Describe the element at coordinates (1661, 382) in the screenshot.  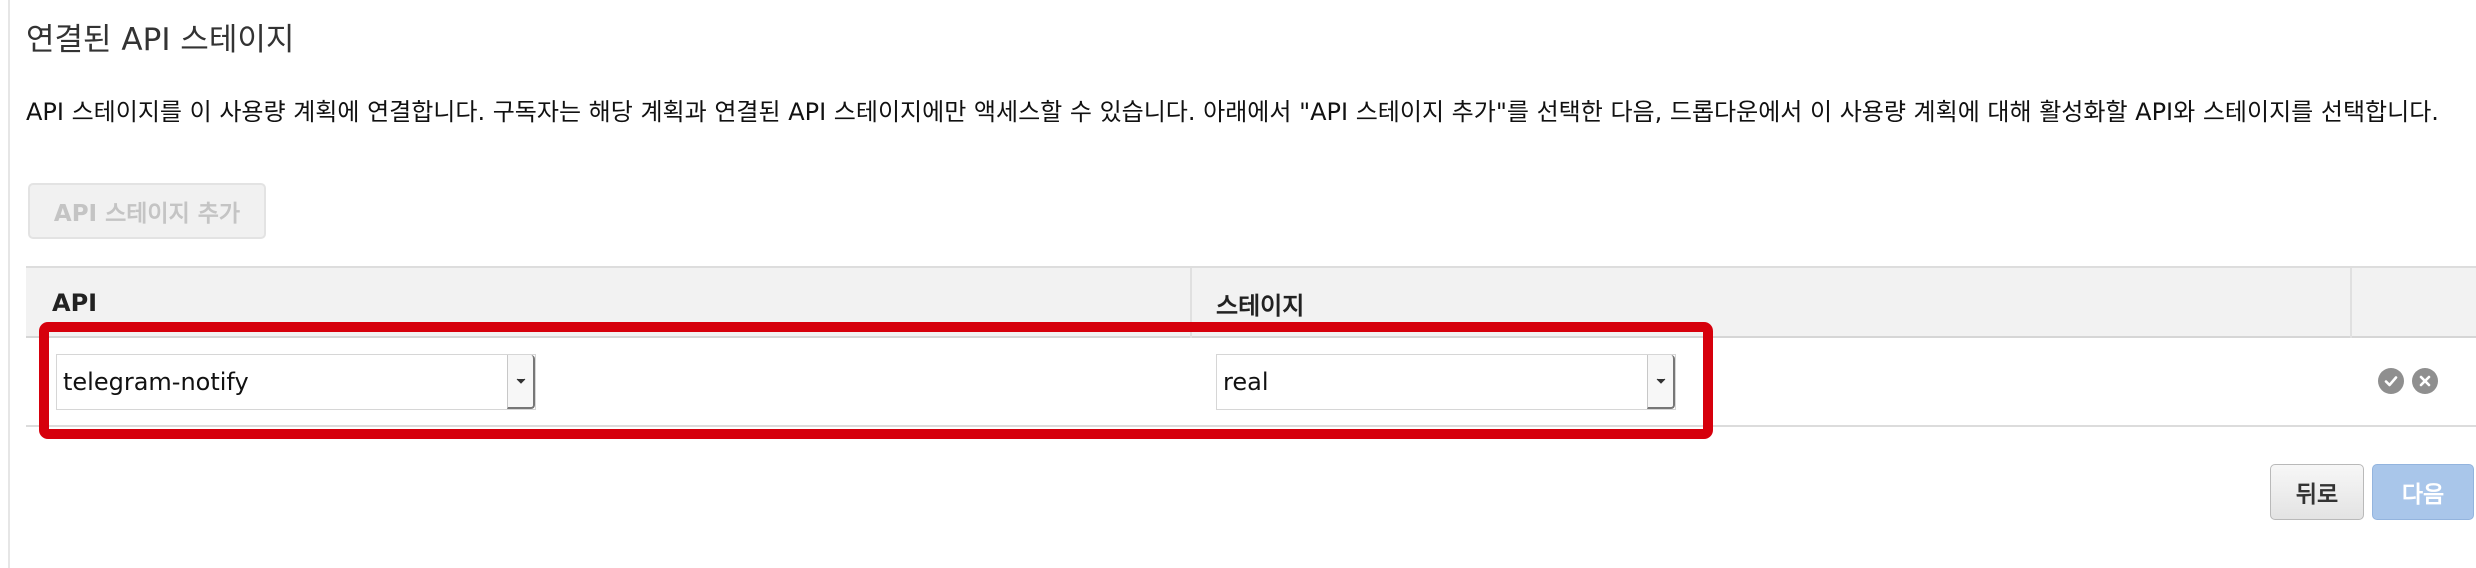
I see `stage-select-chevron-down-icon` at that location.